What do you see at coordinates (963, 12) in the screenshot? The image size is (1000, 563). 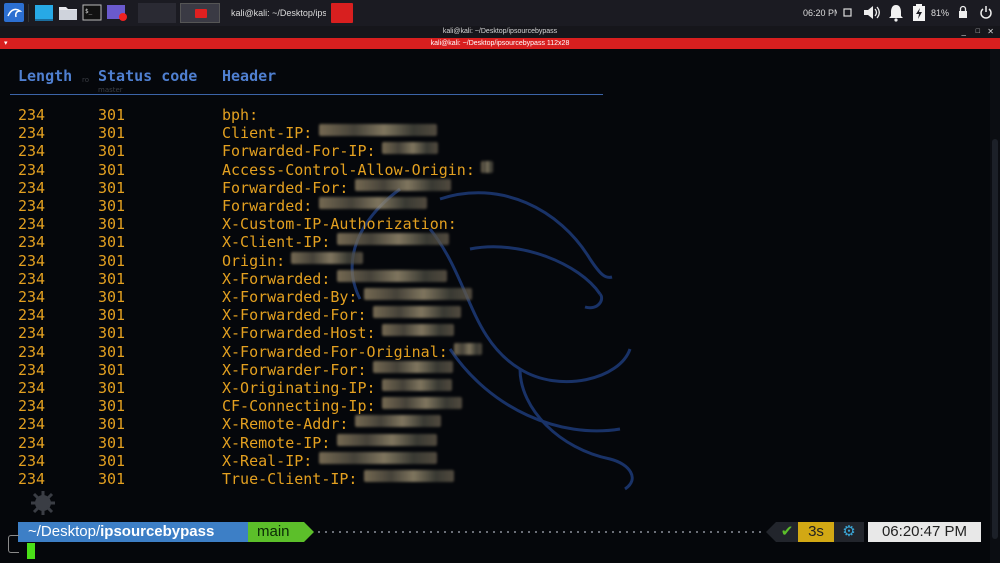 I see `lock-screen-icon` at bounding box center [963, 12].